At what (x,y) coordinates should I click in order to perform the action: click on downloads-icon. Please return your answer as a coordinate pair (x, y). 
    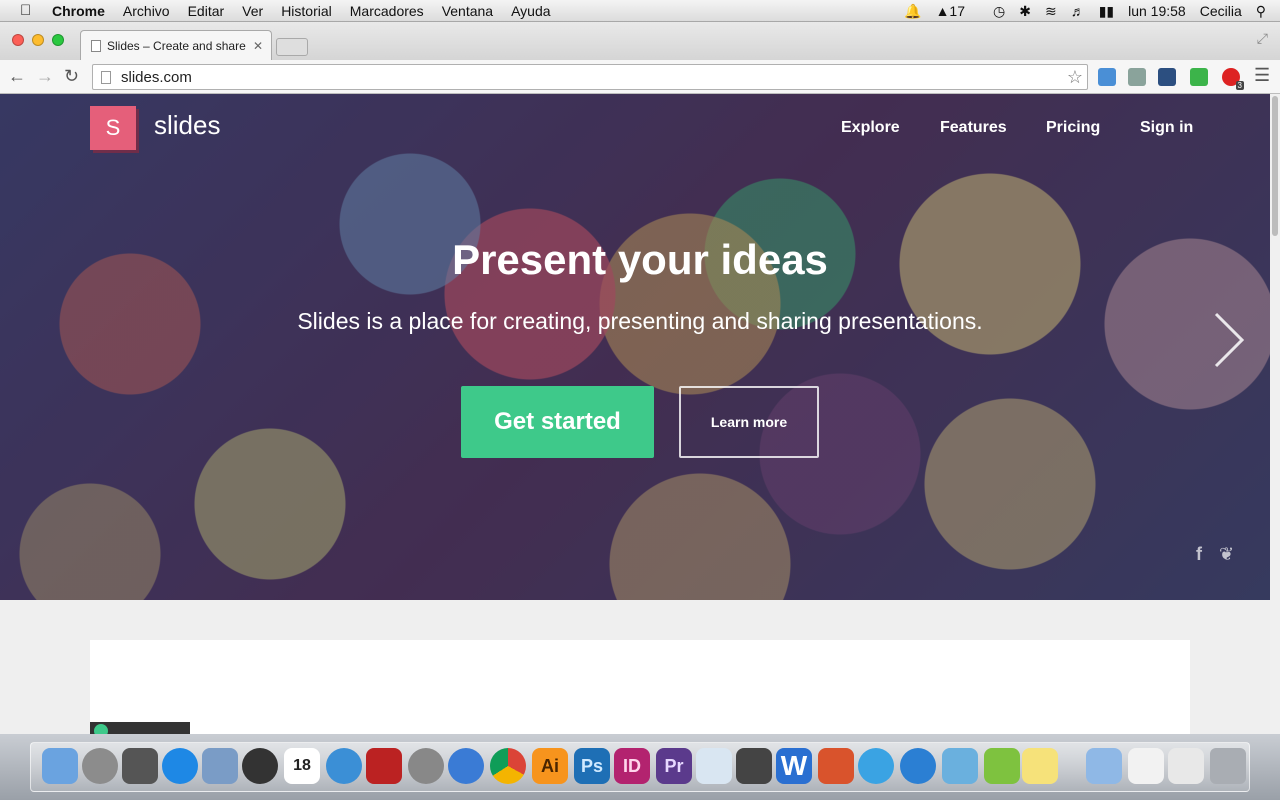
    Looking at the image, I should click on (1186, 766).